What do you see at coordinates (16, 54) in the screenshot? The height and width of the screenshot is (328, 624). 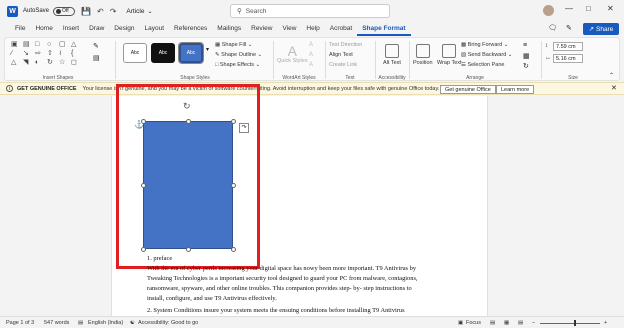 I see `line-icon: ∕` at bounding box center [16, 54].